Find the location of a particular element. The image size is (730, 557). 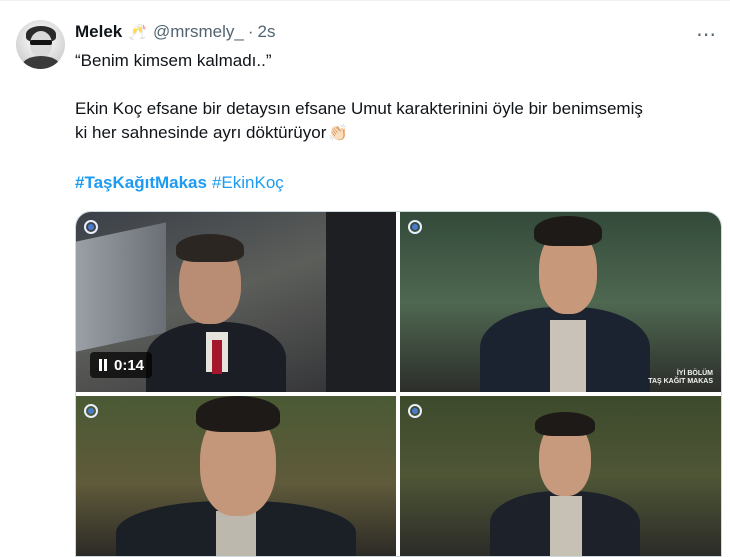

timestamp: 2s is located at coordinates (267, 32).